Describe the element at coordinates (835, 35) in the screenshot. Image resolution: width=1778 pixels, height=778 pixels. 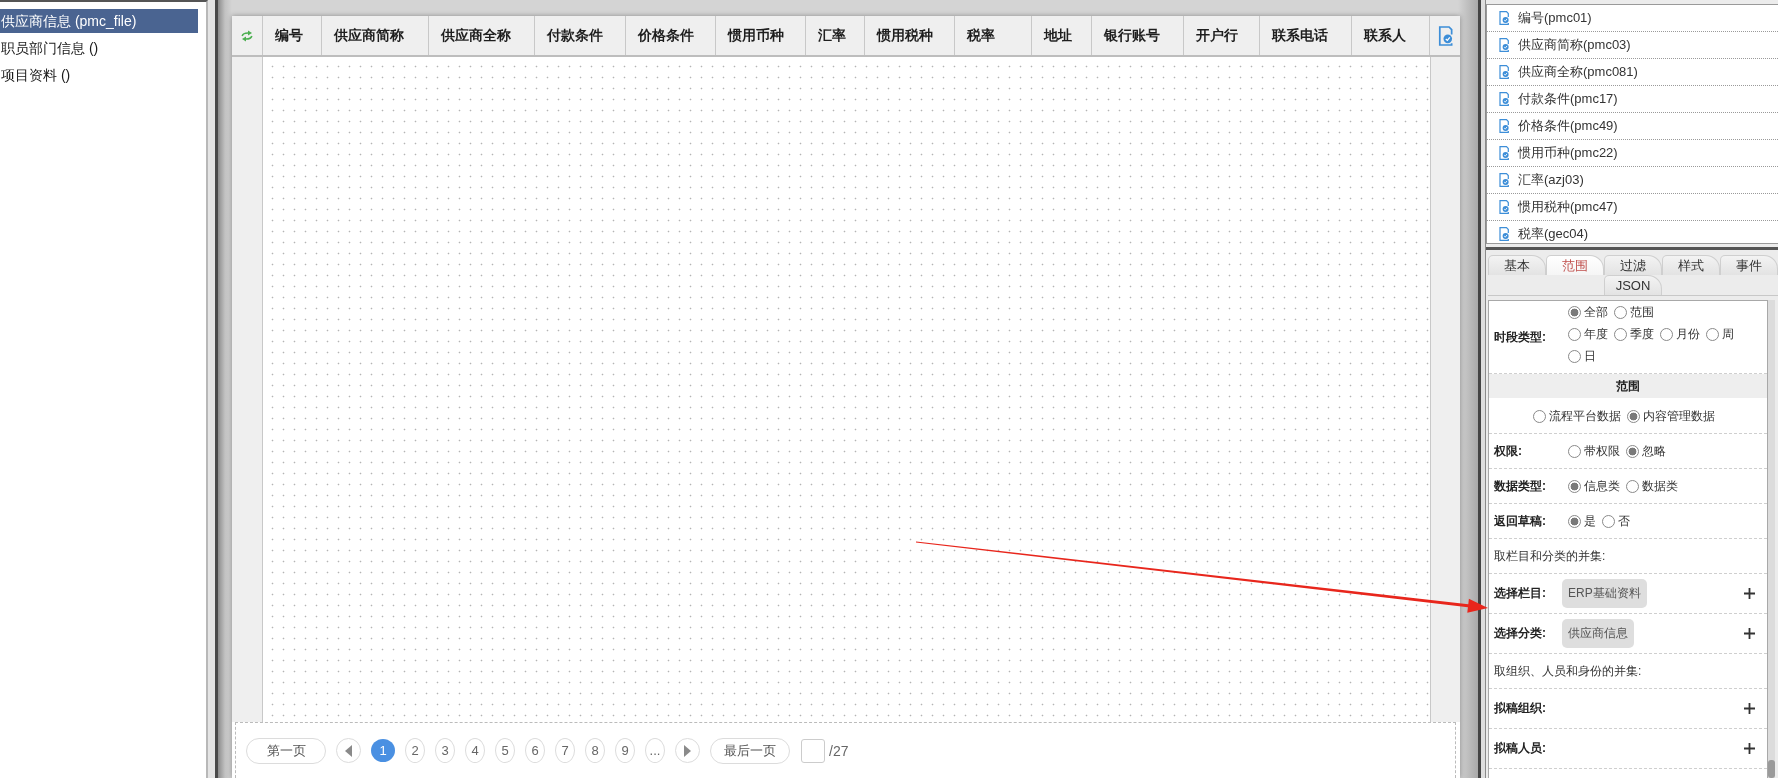
I see `column-header: 汇率` at that location.